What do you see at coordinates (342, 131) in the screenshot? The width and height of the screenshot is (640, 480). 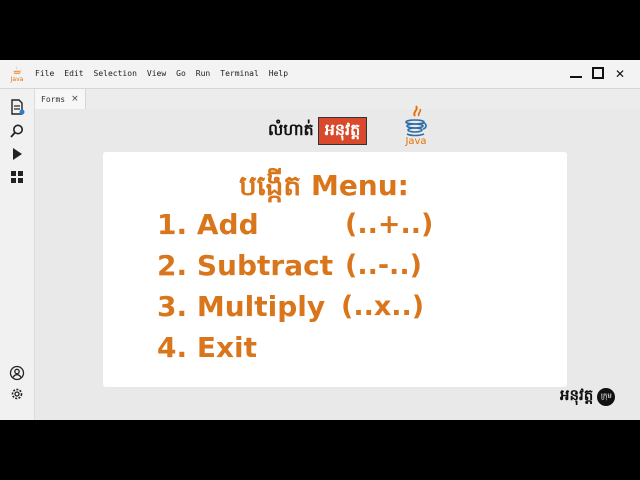 I see `lesson-title-badge: អនុវត្ត` at bounding box center [342, 131].